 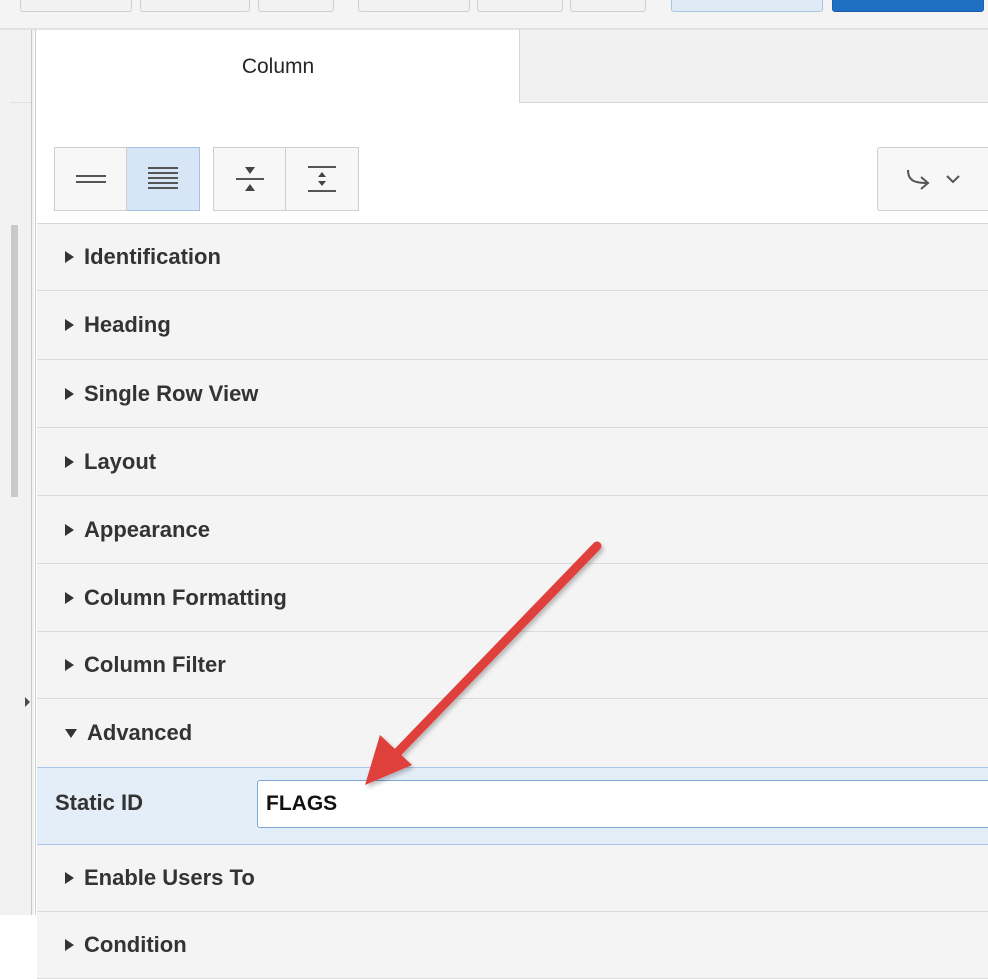 I want to click on section-label: Column Formatting, so click(x=185, y=597).